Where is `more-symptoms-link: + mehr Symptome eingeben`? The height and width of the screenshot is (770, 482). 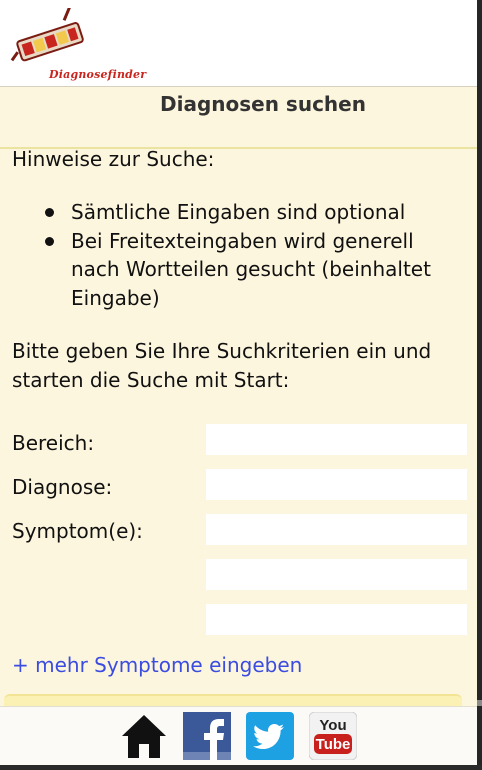 more-symptoms-link: + mehr Symptome eingeben is located at coordinates (157, 665).